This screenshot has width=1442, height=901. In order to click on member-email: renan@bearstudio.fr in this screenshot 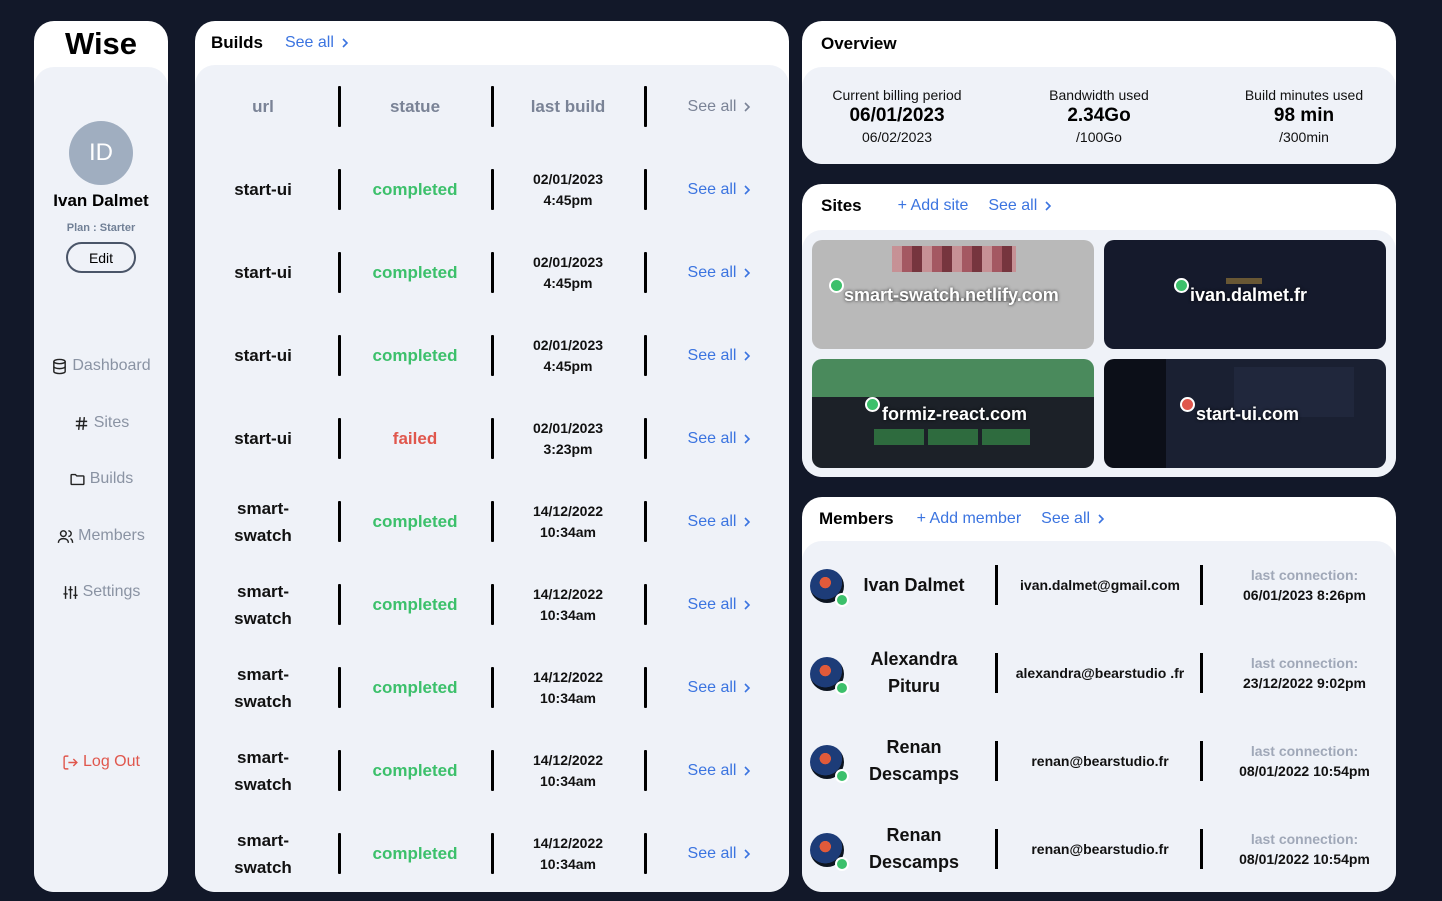, I will do `click(1100, 848)`.